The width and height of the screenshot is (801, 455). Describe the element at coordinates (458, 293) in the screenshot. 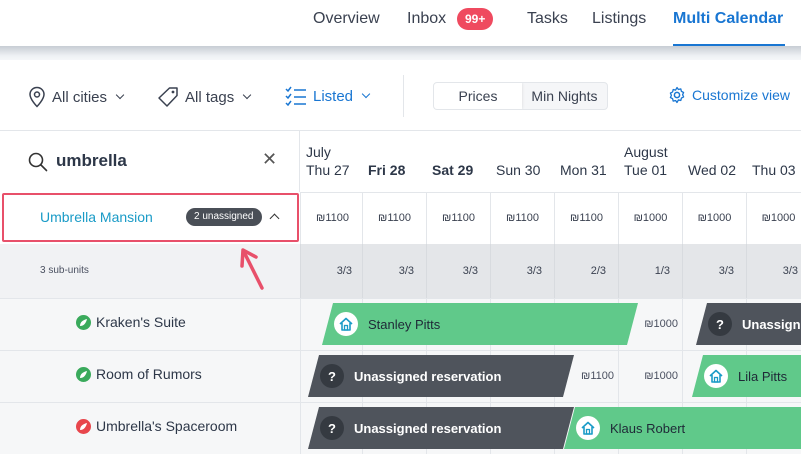

I see `day-column: Sat 29 ₪1100 3/3` at that location.